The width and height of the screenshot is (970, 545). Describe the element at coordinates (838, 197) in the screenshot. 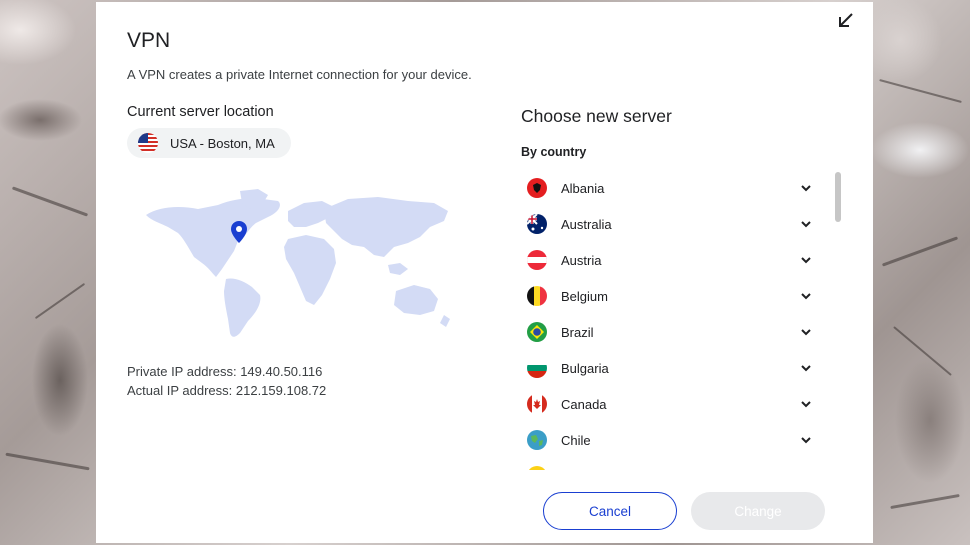

I see `country-list-scrollbar` at that location.